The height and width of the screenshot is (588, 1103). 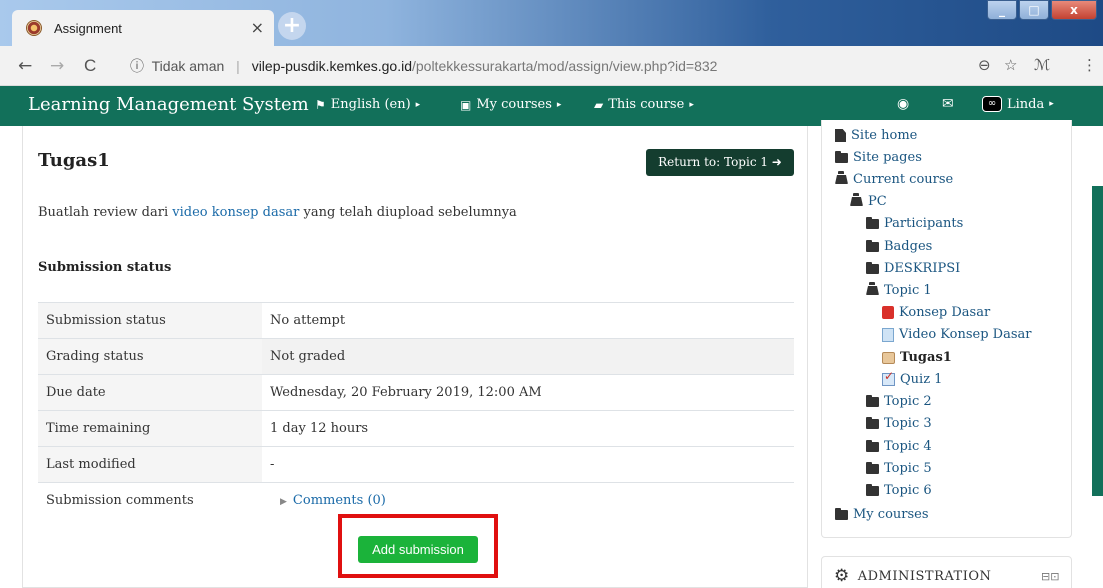 I want to click on my-courses-menu: ▣ My courses ▸, so click(x=510, y=104).